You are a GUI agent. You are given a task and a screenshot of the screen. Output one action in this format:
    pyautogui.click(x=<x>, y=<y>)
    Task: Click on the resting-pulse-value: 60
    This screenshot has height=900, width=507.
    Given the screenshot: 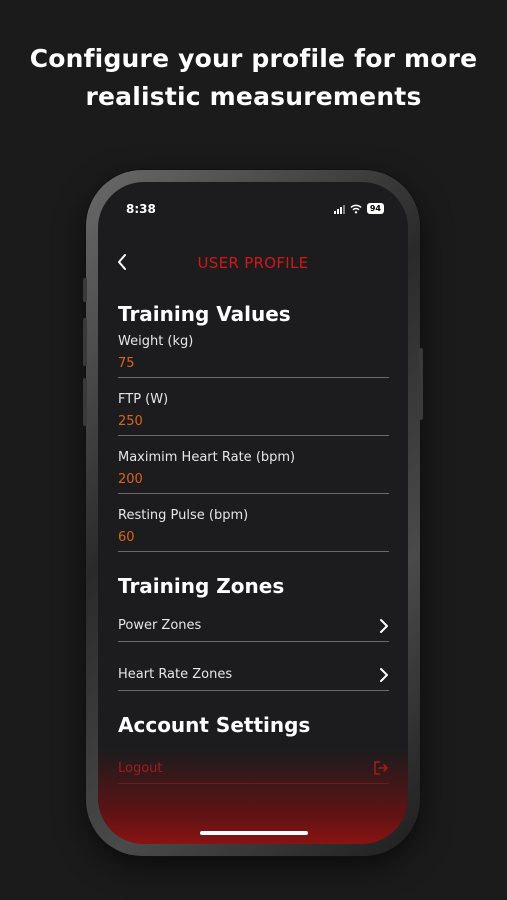 What is the action you would take?
    pyautogui.click(x=253, y=537)
    